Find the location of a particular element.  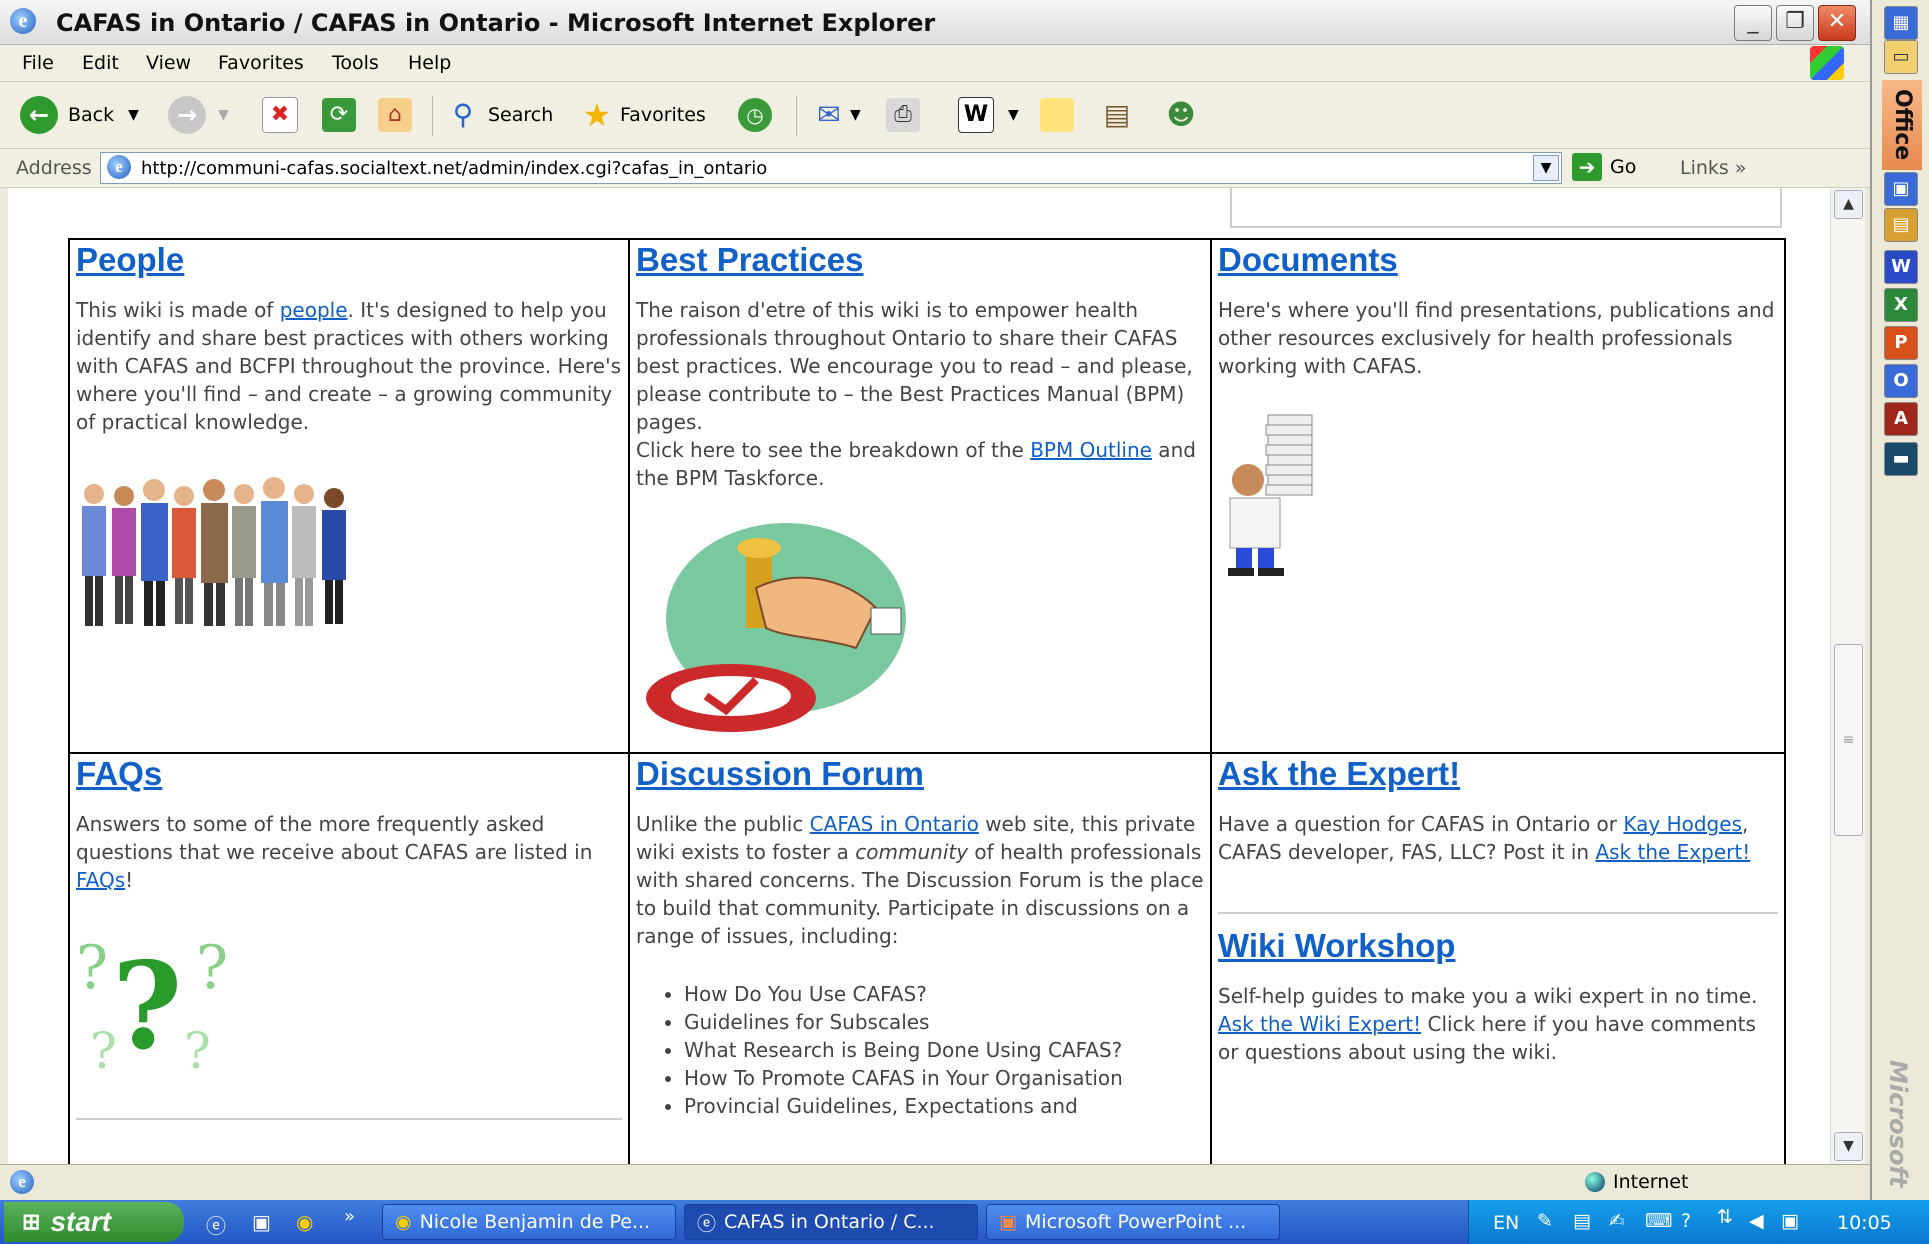

folder-icon: ▭ is located at coordinates (1901, 57).